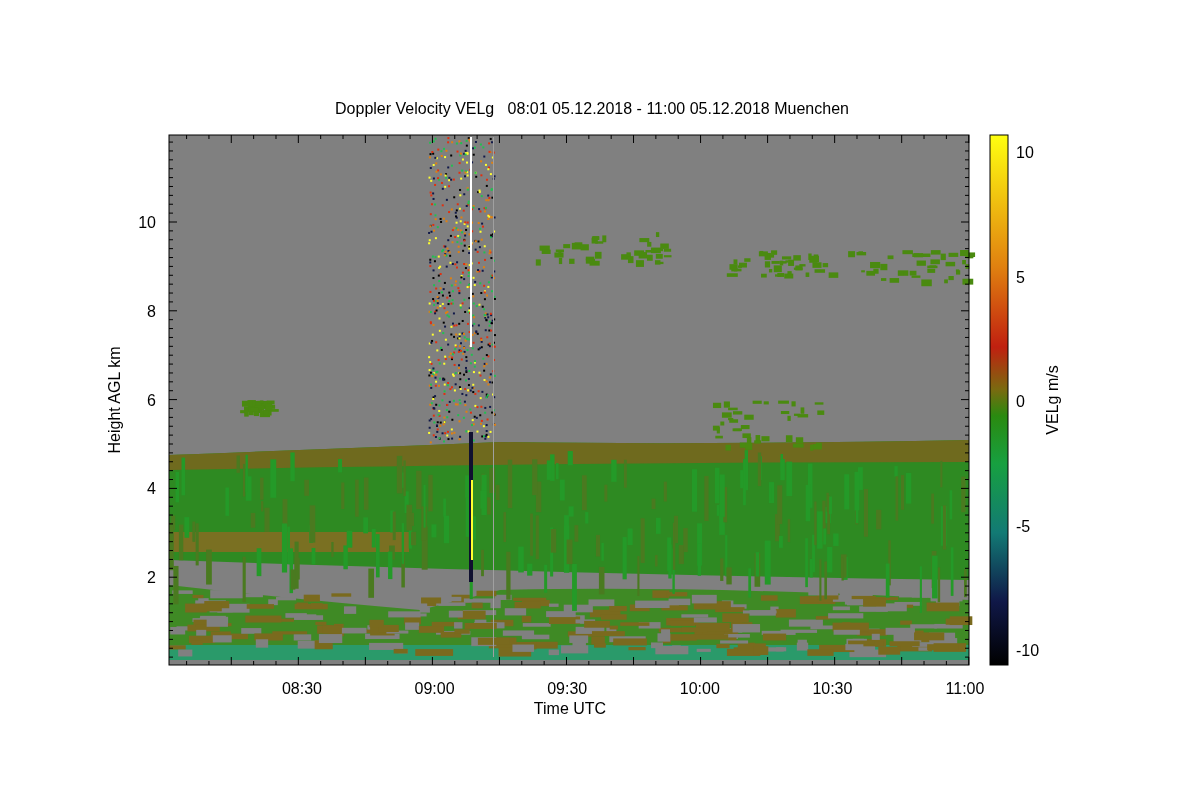  What do you see at coordinates (832, 688) in the screenshot?
I see `x-tick-label: 10:30` at bounding box center [832, 688].